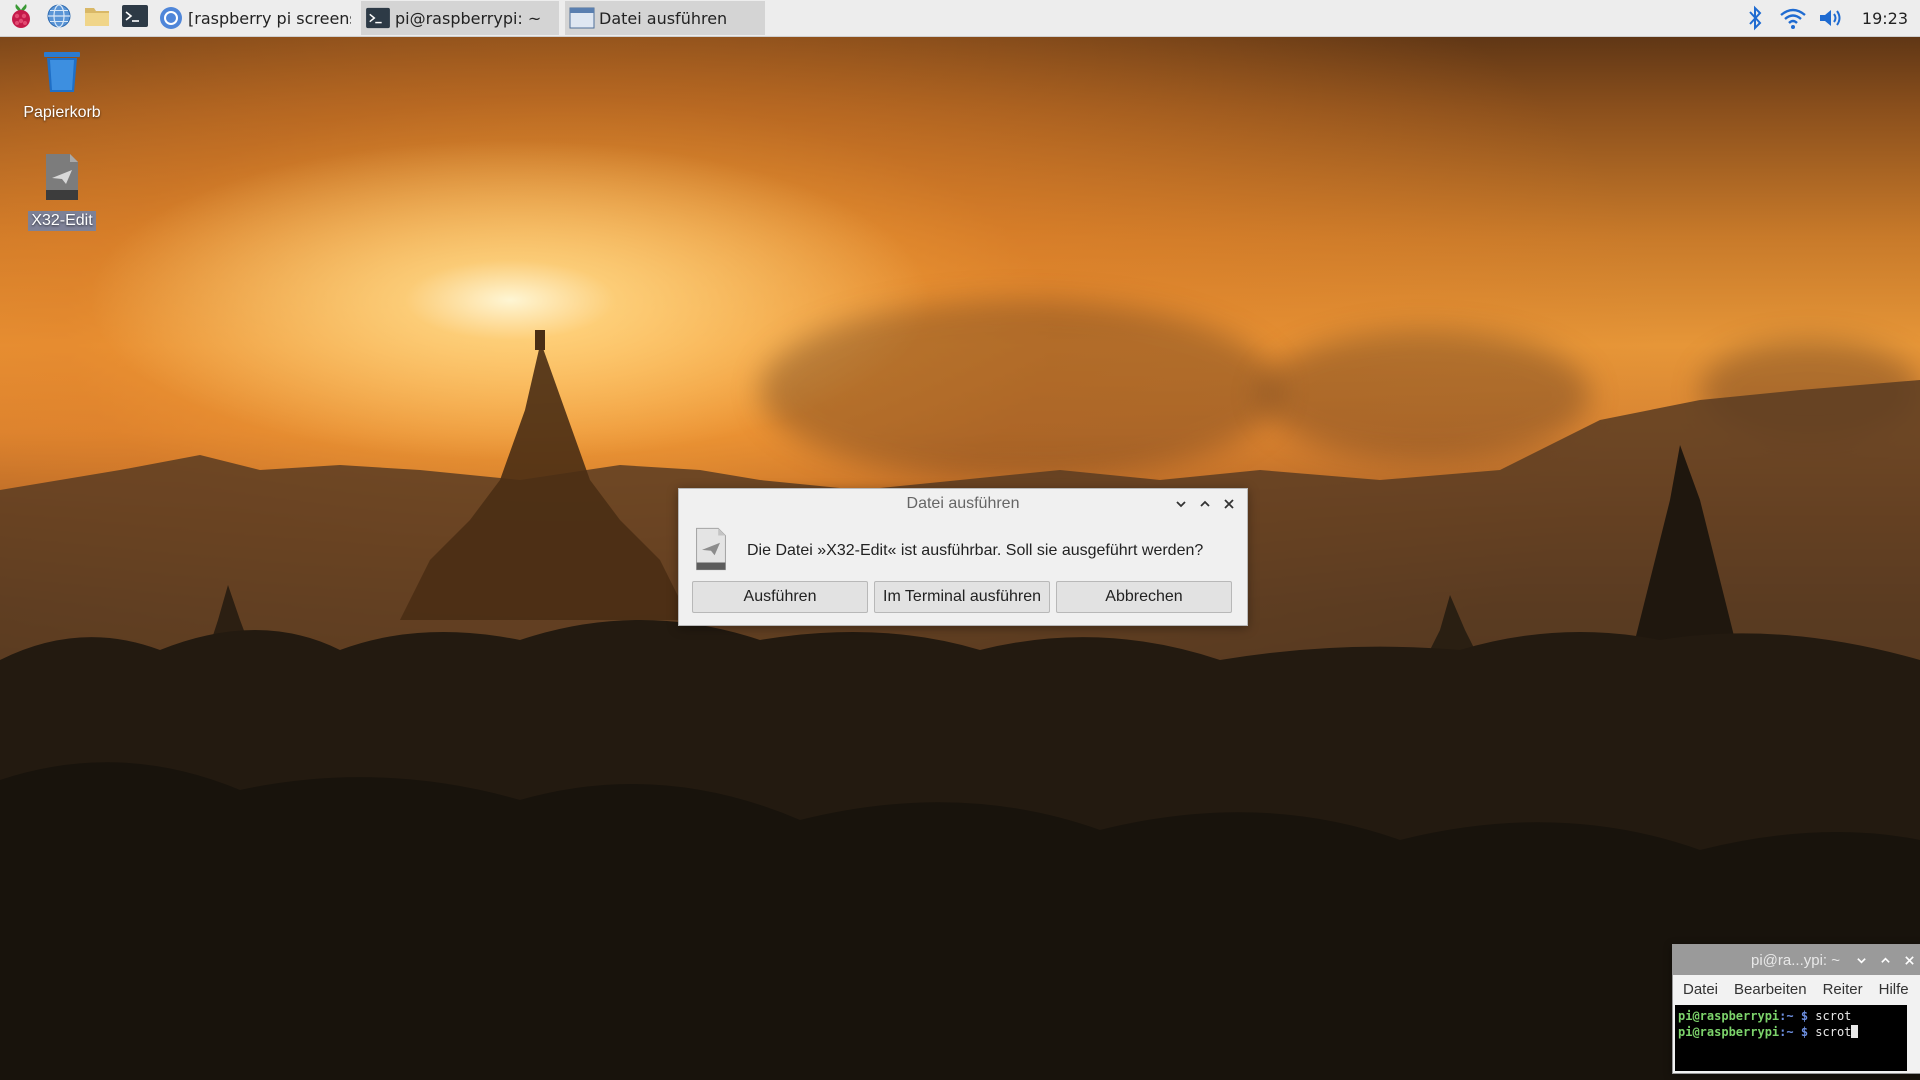  I want to click on file-manager-launcher, so click(97, 18).